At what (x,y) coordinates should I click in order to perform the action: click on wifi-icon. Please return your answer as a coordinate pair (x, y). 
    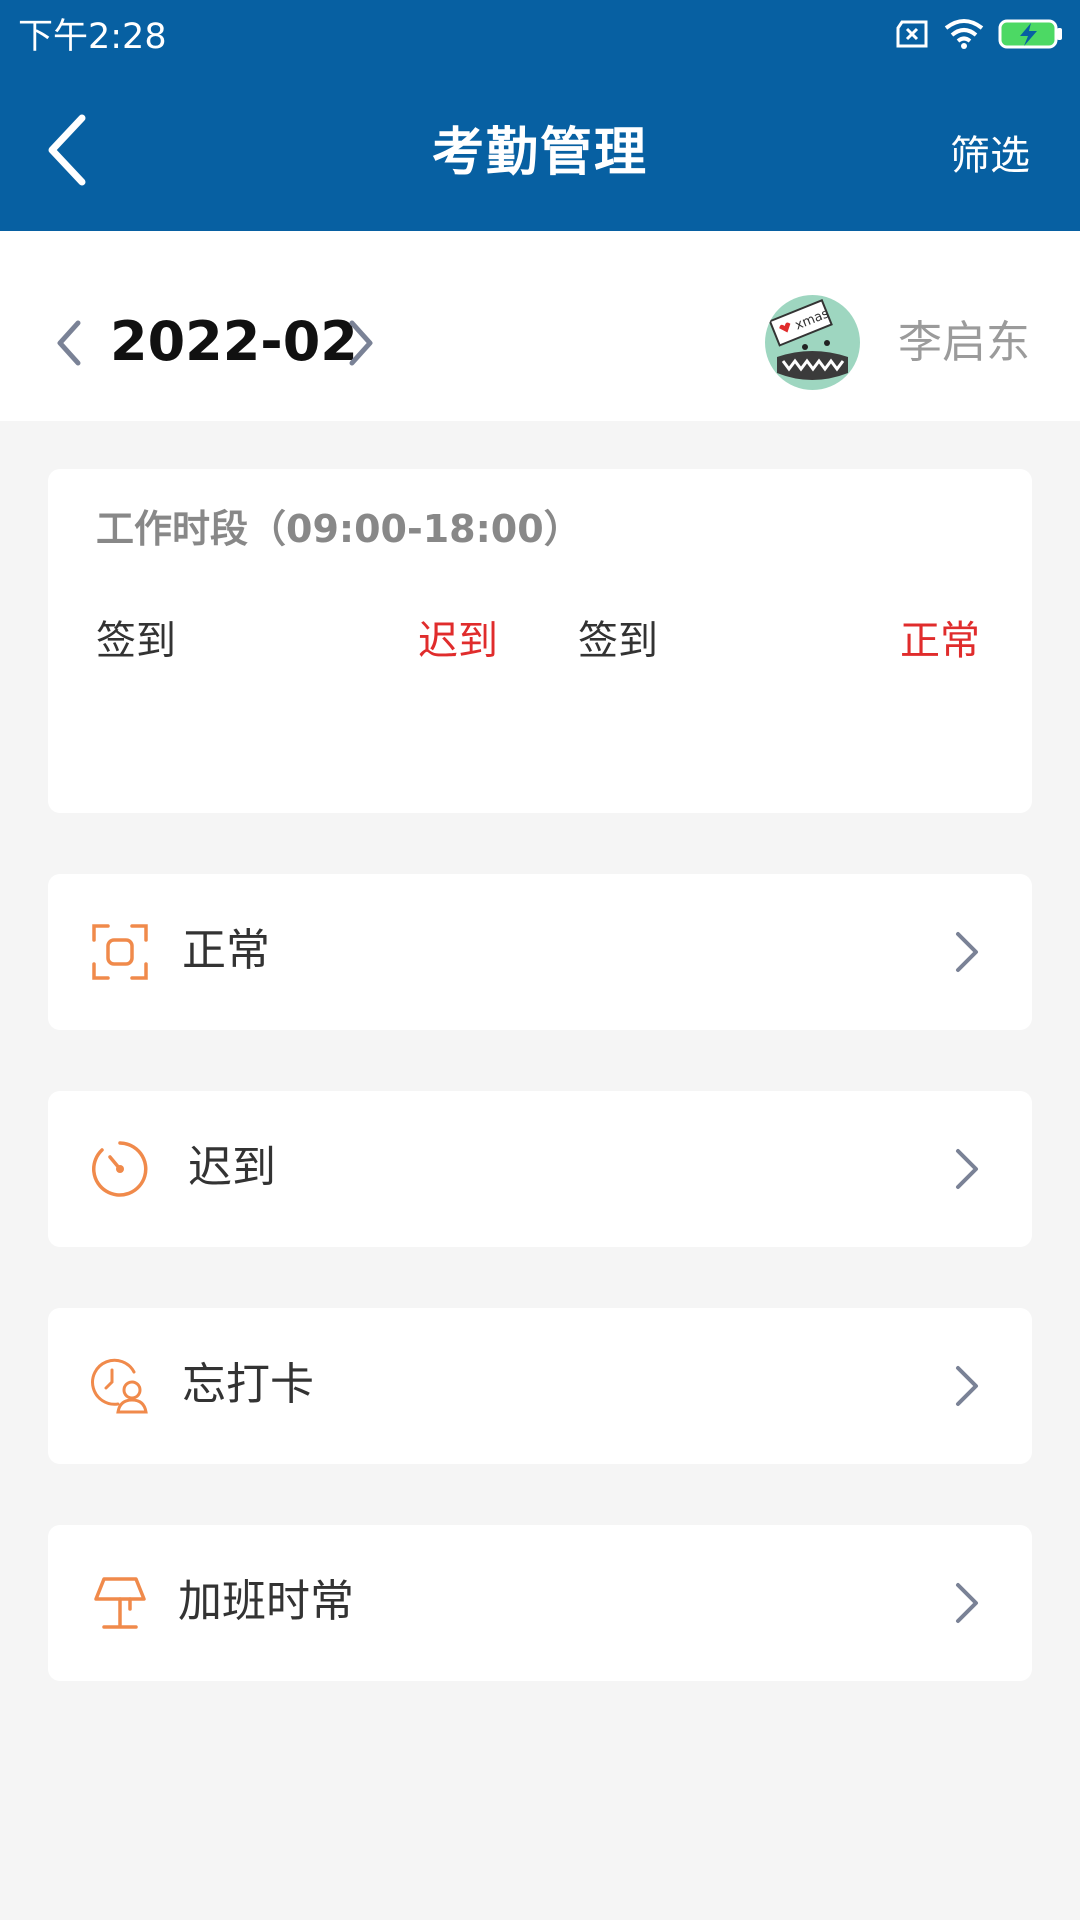
    Looking at the image, I should click on (964, 34).